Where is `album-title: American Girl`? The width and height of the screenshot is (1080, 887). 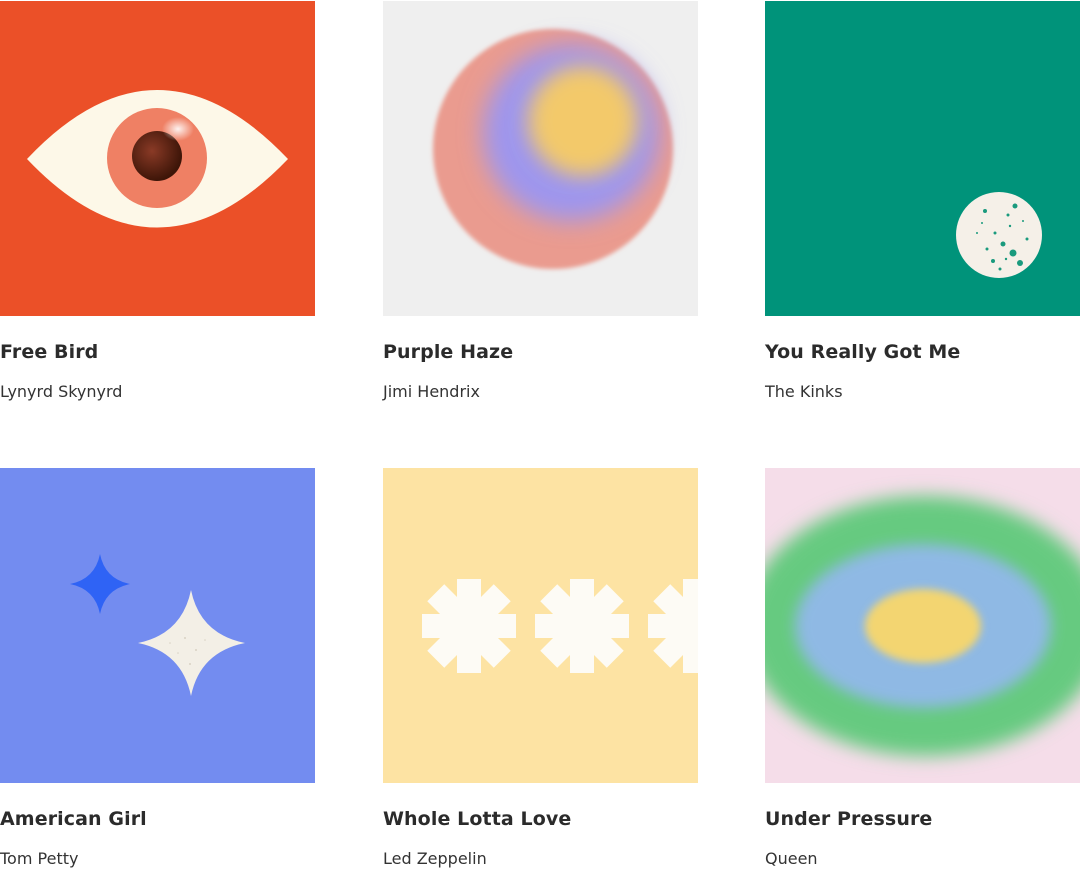 album-title: American Girl is located at coordinates (73, 819).